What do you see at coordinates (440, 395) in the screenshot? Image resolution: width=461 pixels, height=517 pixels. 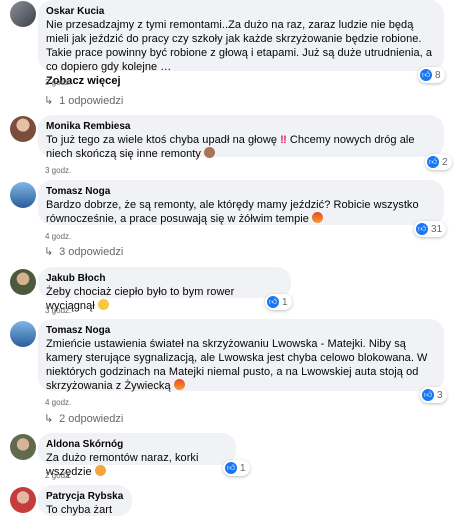 I see `reaction-number: 3` at bounding box center [440, 395].